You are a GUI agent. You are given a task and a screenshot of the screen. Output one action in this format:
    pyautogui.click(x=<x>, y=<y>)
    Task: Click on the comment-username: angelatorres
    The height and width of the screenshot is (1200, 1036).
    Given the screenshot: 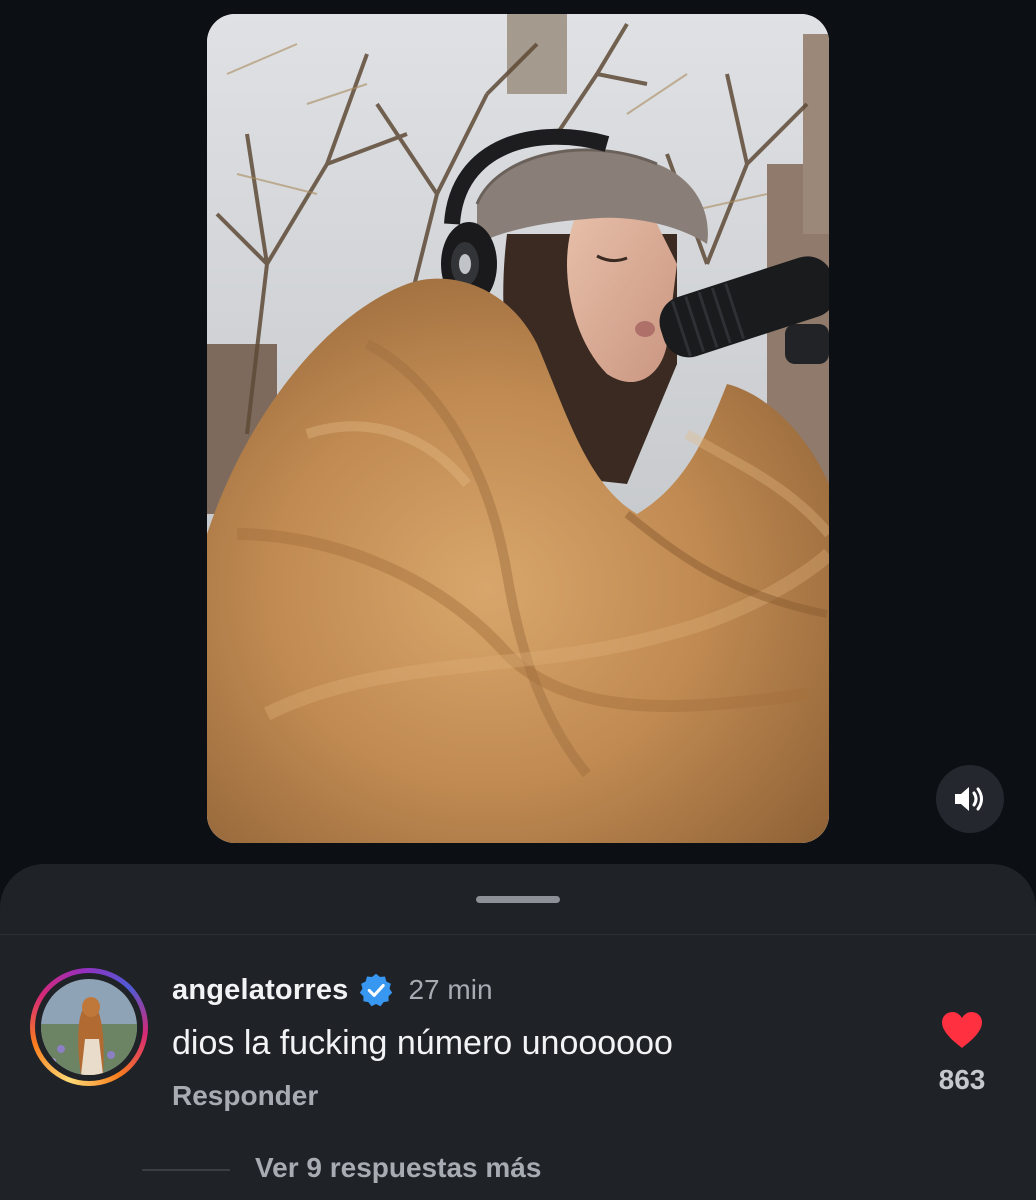 What is the action you would take?
    pyautogui.click(x=260, y=990)
    